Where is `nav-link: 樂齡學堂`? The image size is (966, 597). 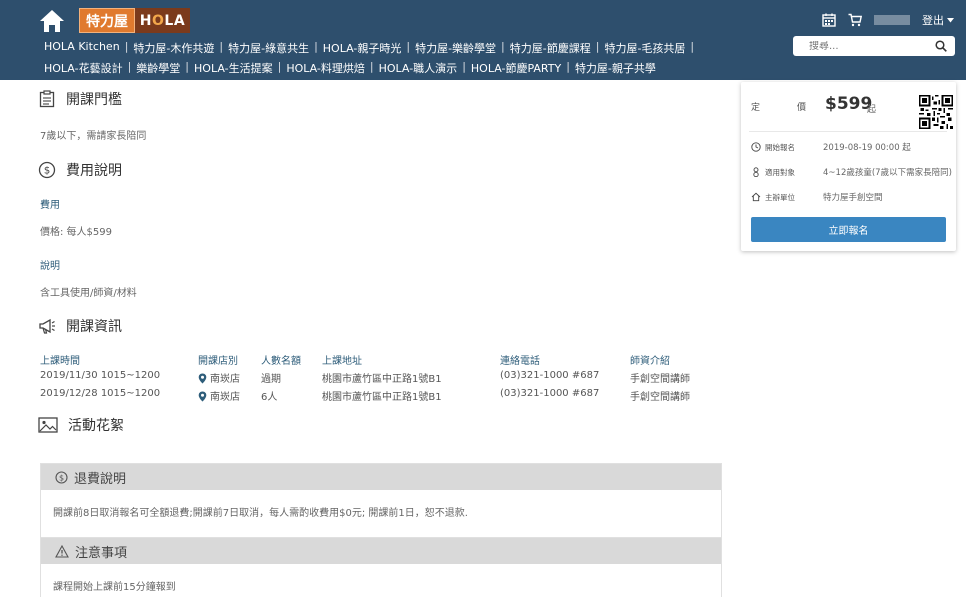 nav-link: 樂齡學堂 is located at coordinates (158, 68).